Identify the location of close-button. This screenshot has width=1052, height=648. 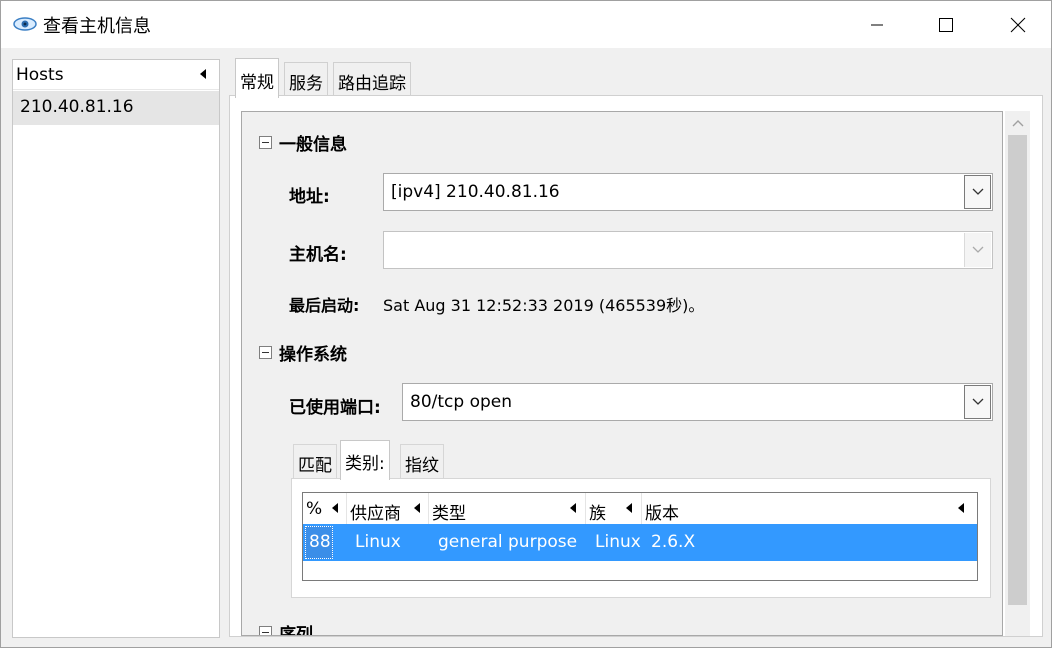
(1018, 24).